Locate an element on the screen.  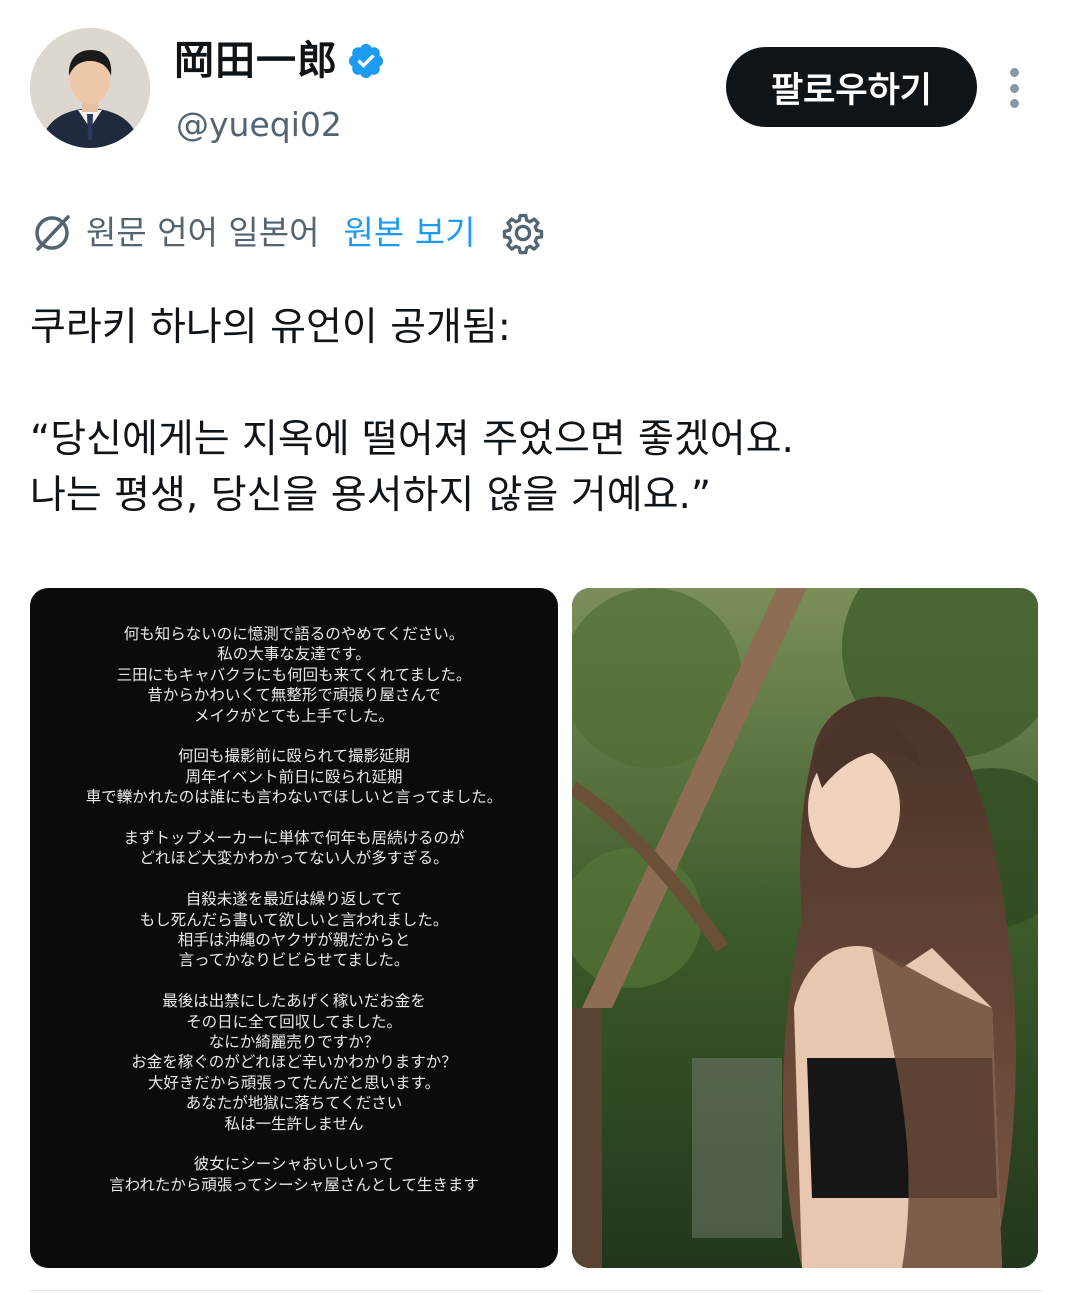
image-text-line: 昔からかわいくて無整形で頑張り屋さんで is located at coordinates (294, 695).